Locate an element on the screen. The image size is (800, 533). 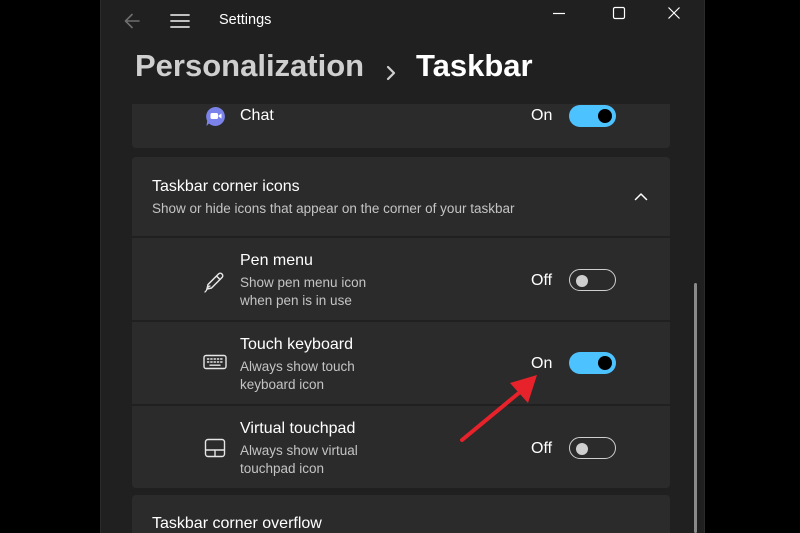
back-button is located at coordinates (132, 21).